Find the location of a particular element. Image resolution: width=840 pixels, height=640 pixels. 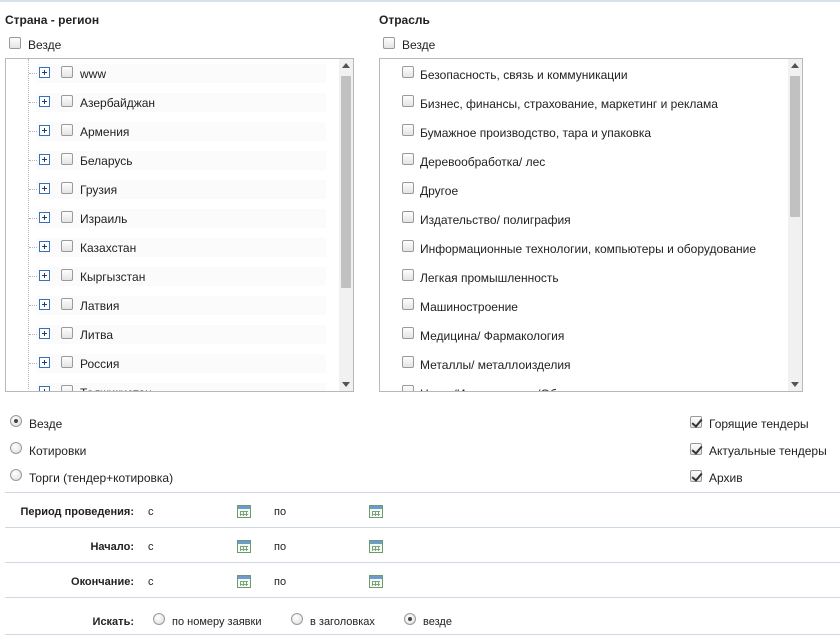

industry-label: Машиностроение is located at coordinates (469, 307).